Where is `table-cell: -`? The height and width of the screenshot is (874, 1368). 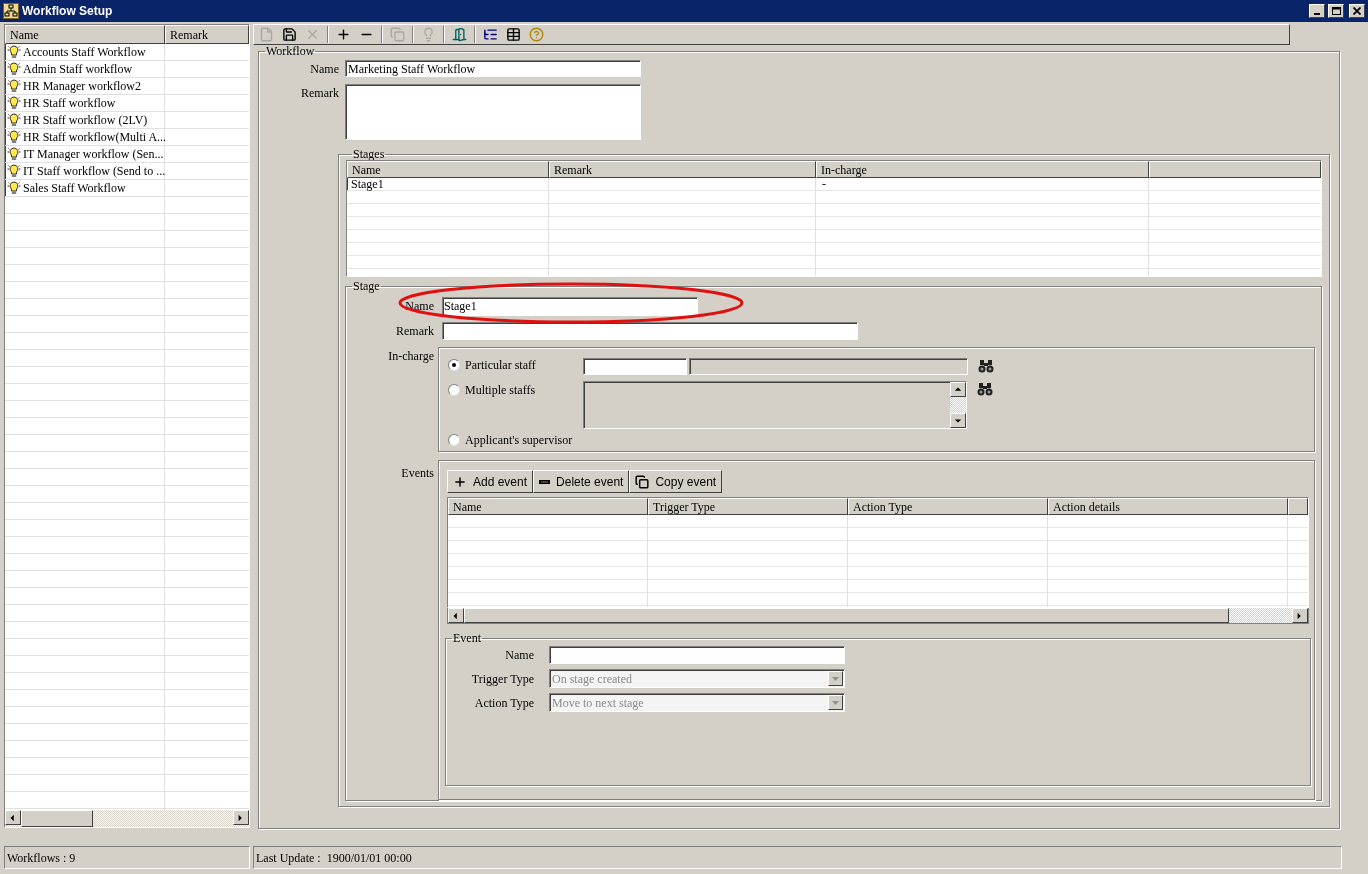
table-cell: - is located at coordinates (982, 184).